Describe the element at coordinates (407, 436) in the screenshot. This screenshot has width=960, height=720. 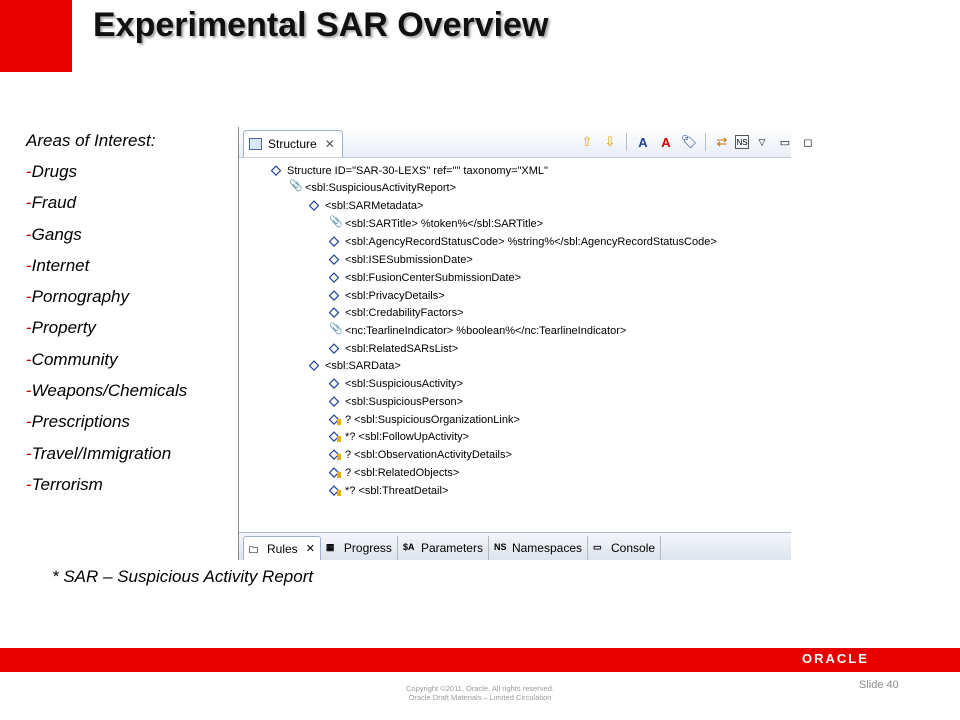
I see `tree-node-label: *? <sbl:FollowUpActivity>` at that location.